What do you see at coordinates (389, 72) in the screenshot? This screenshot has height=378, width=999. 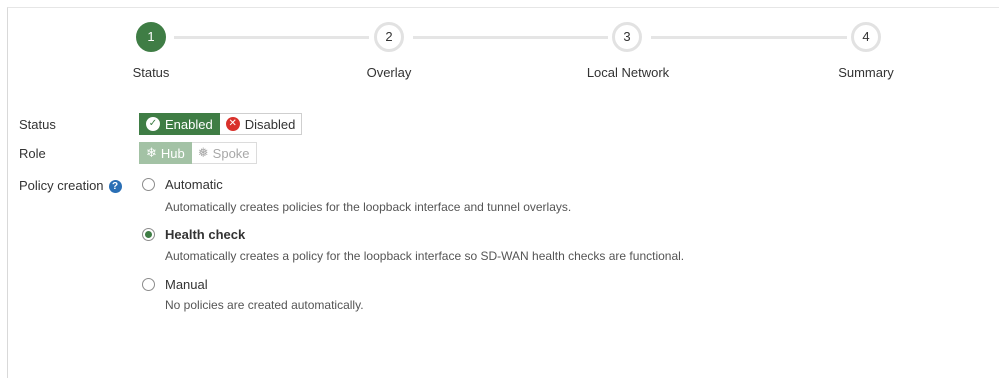 I see `step-2-label: Overlay` at bounding box center [389, 72].